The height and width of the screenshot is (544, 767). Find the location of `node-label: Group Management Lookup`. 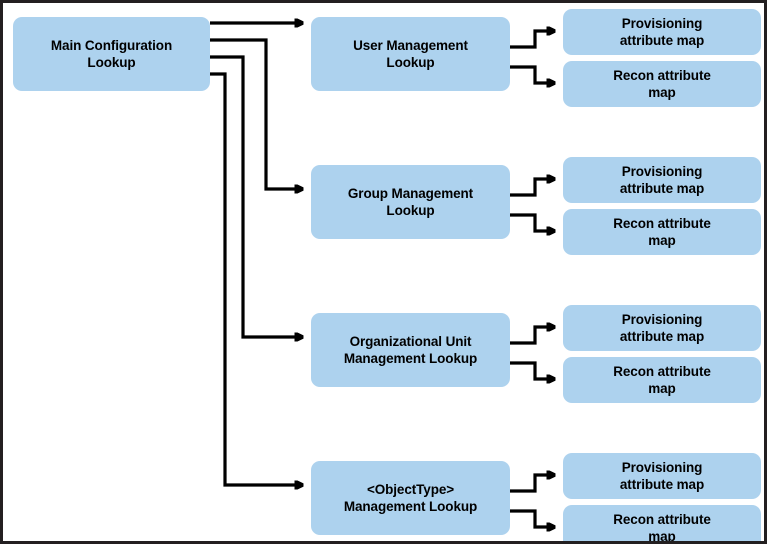

node-label: Group Management Lookup is located at coordinates (410, 201).